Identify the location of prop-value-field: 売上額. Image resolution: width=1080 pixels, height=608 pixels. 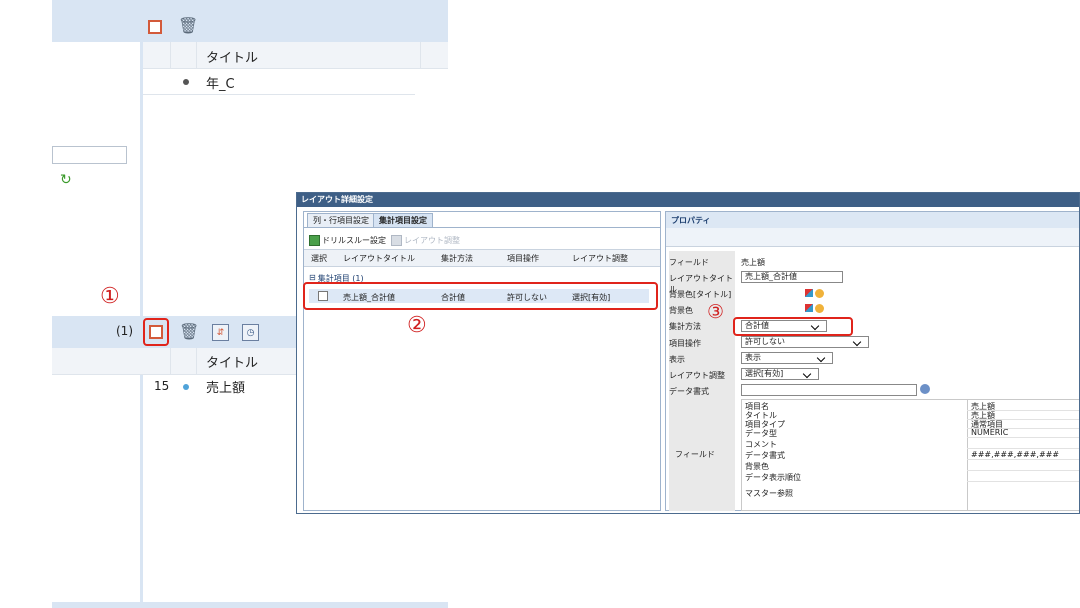
(753, 262).